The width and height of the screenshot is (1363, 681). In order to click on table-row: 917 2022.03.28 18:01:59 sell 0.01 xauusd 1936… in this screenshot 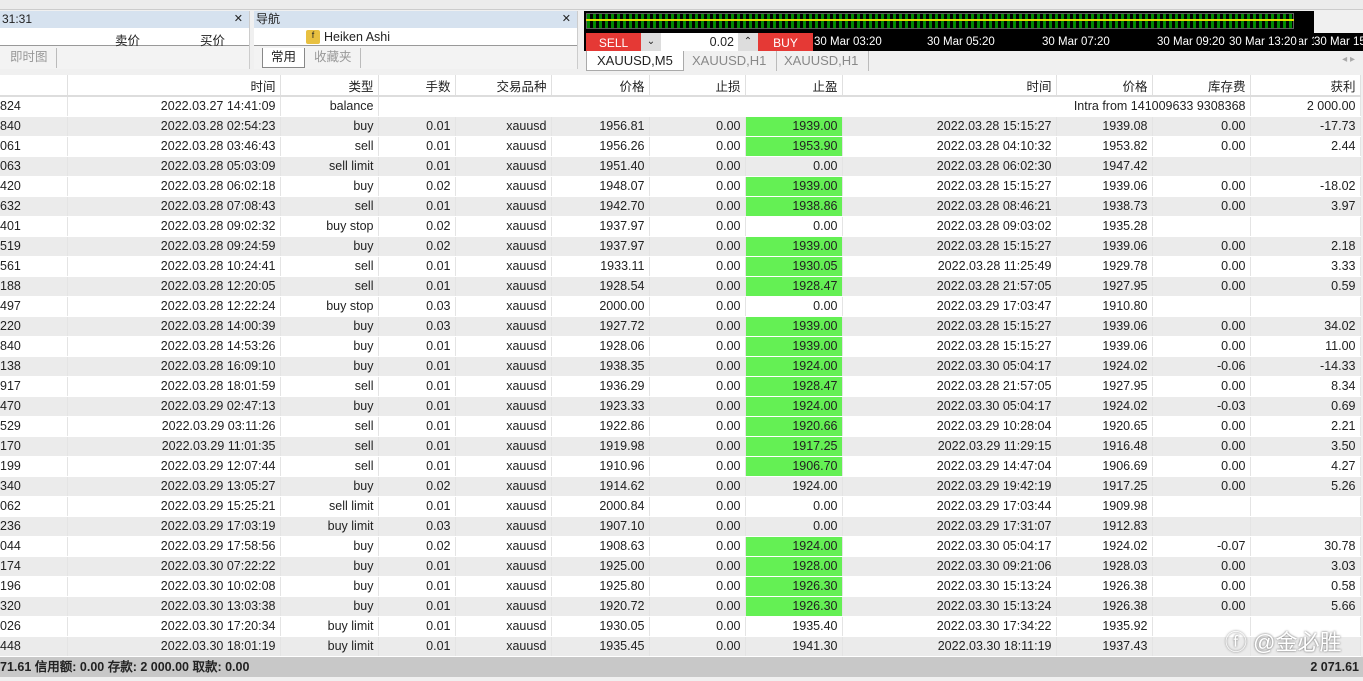, I will do `click(680, 386)`.